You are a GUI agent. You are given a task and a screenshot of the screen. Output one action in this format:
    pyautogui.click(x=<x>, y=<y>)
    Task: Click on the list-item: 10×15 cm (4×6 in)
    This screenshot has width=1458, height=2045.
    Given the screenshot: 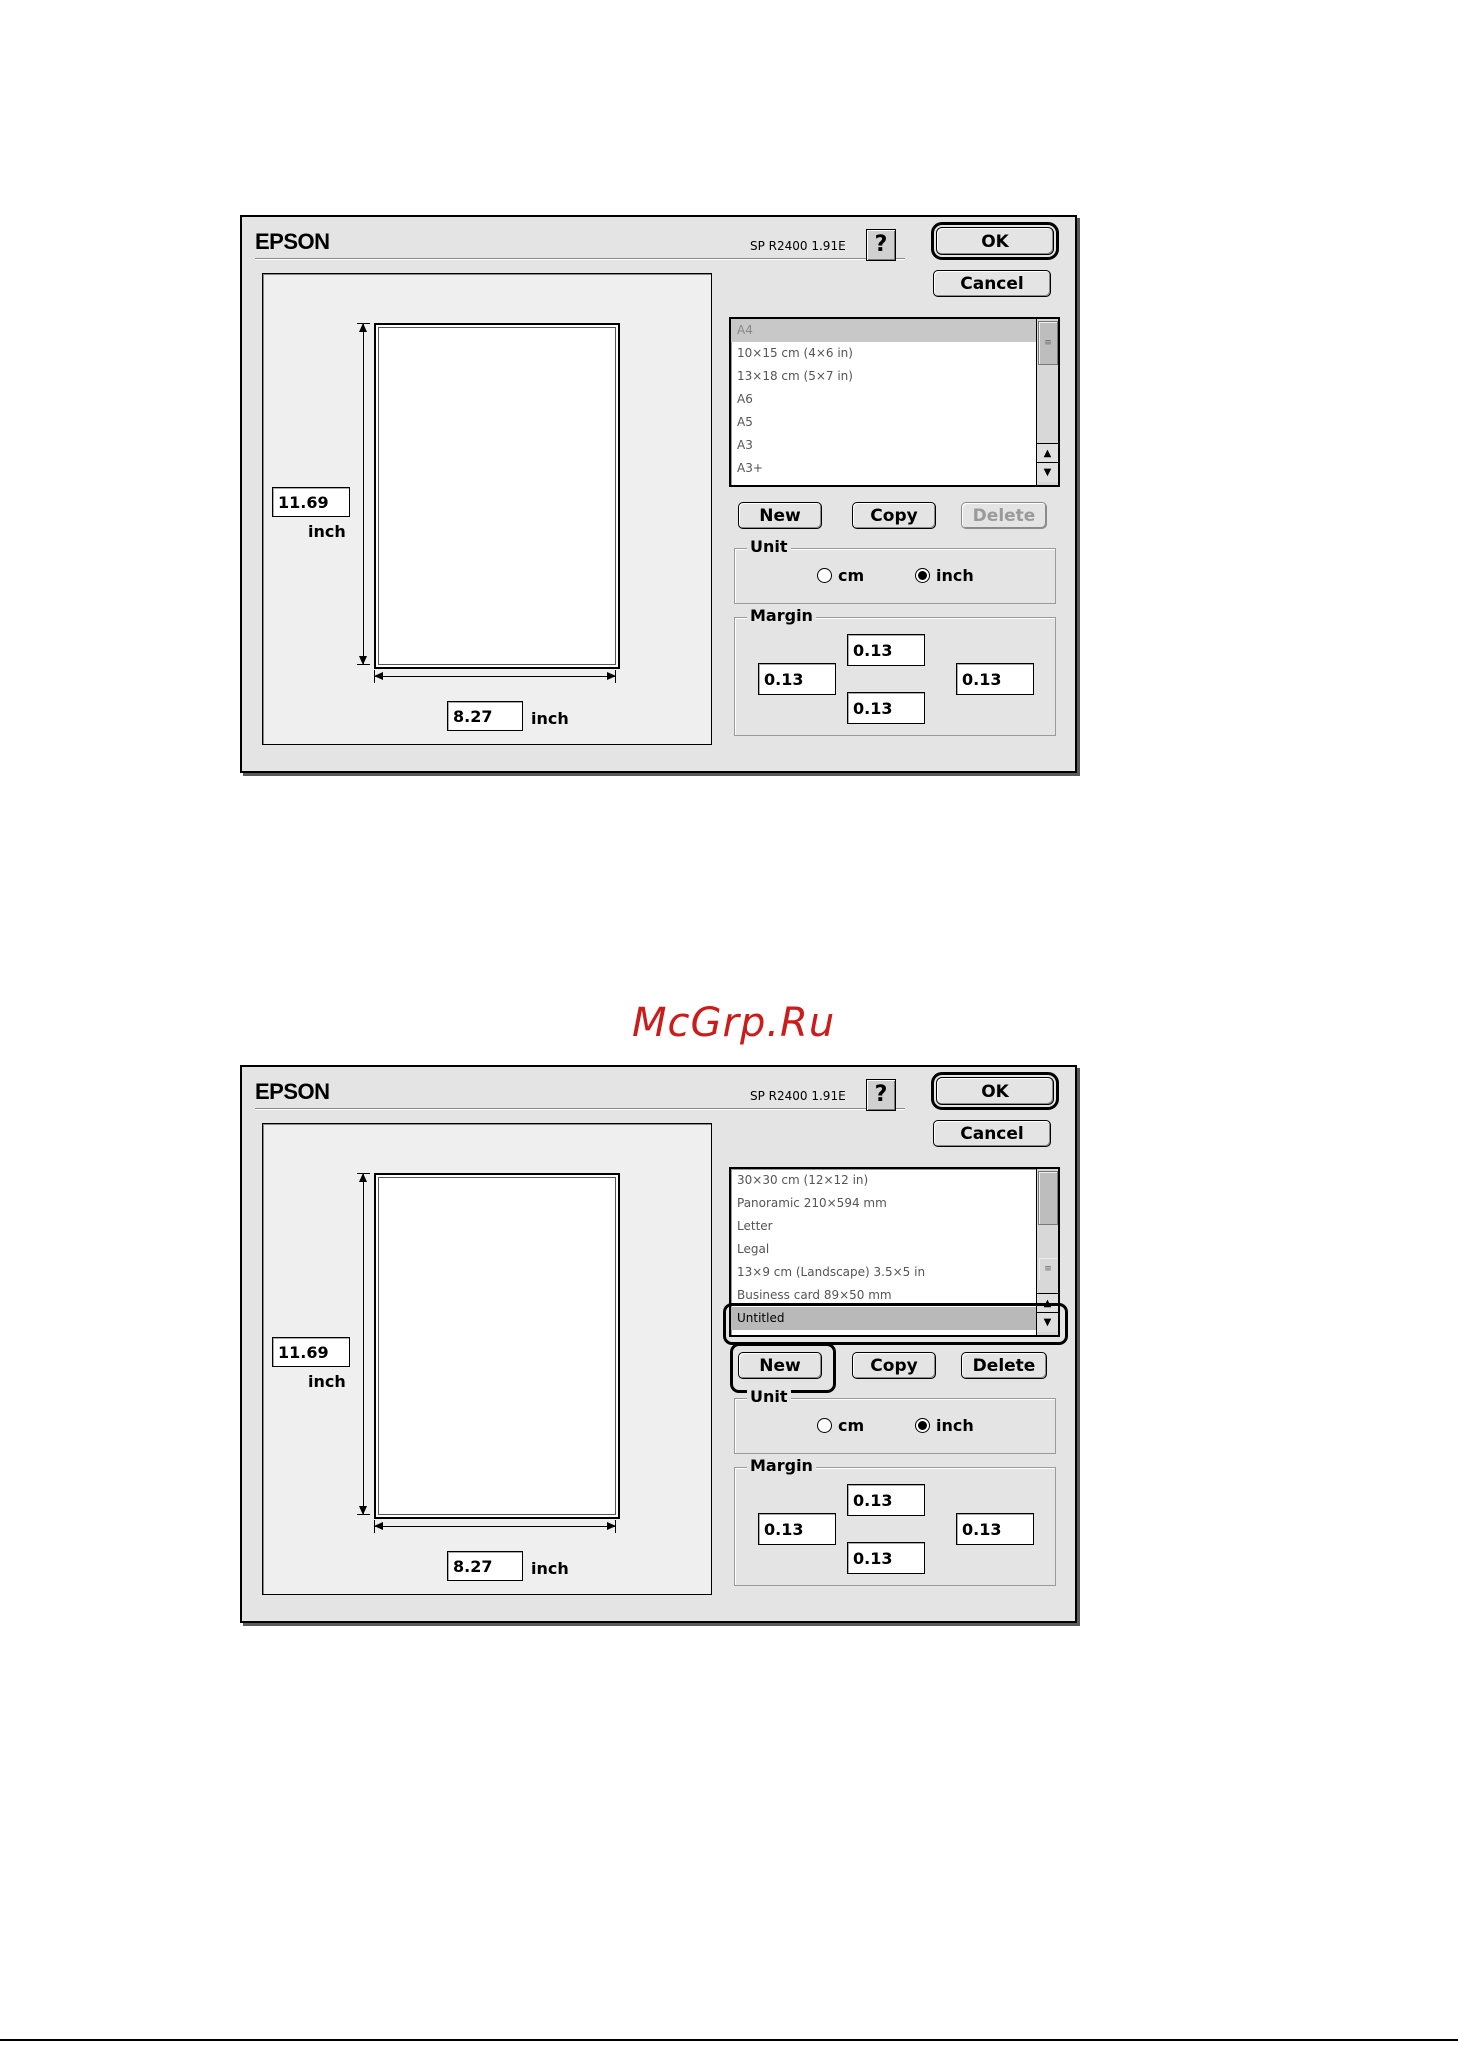 What is the action you would take?
    pyautogui.click(x=883, y=353)
    